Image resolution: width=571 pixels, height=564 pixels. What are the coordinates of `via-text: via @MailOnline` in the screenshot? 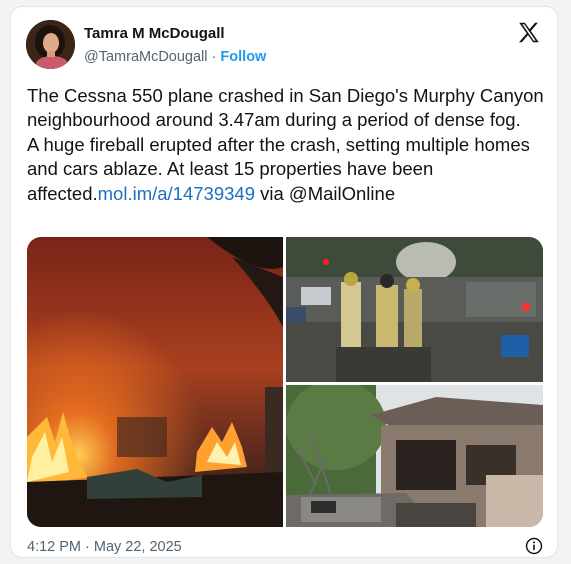 It's located at (325, 193).